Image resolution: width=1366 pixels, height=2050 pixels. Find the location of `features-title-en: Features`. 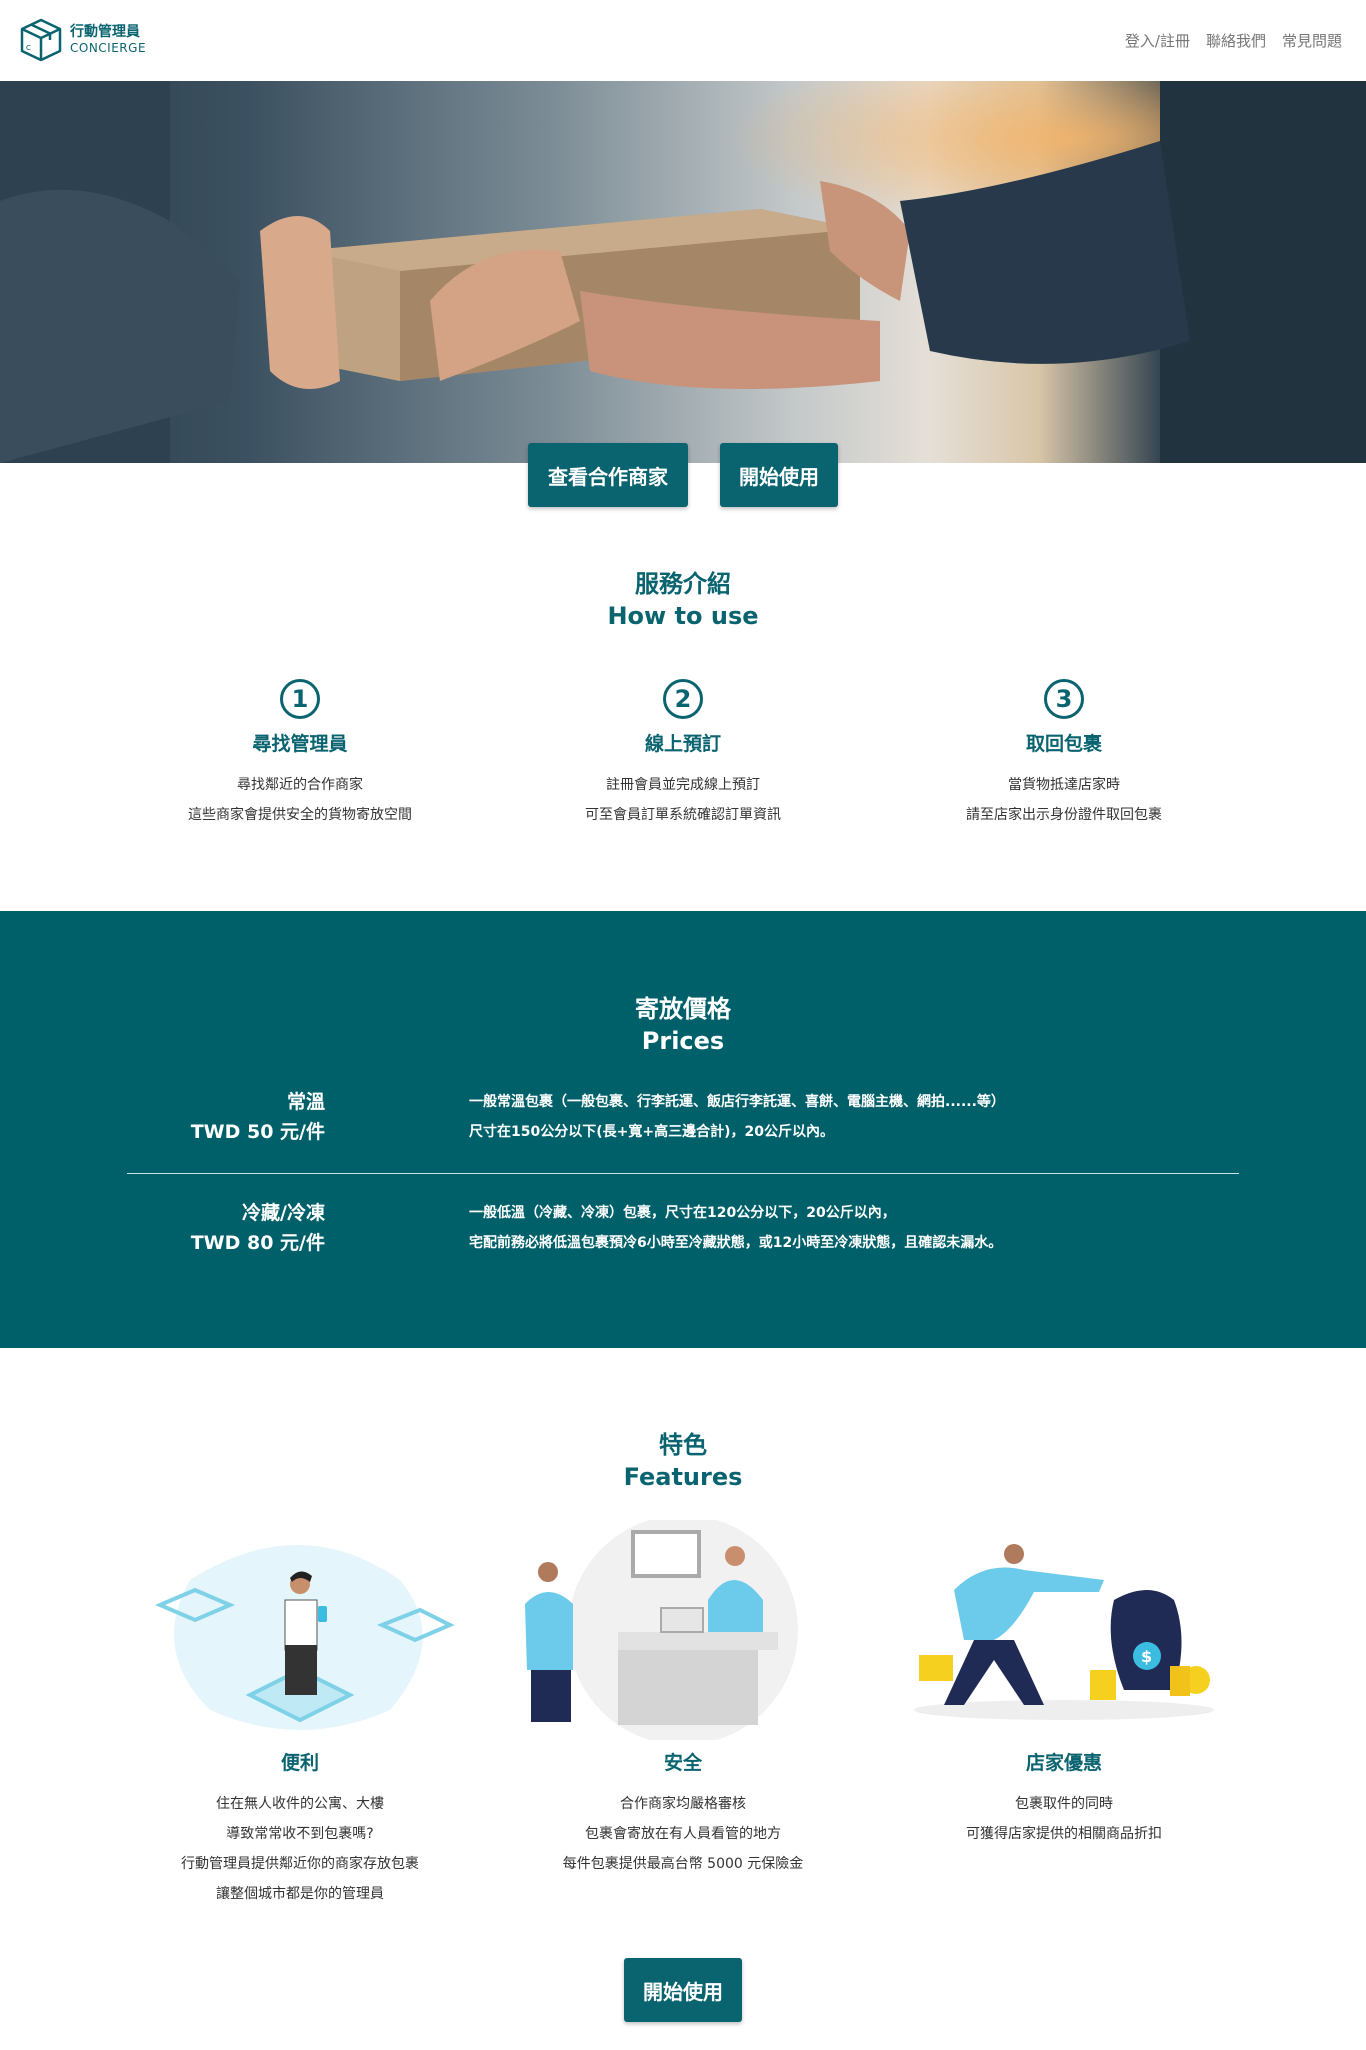

features-title-en: Features is located at coordinates (683, 1477).